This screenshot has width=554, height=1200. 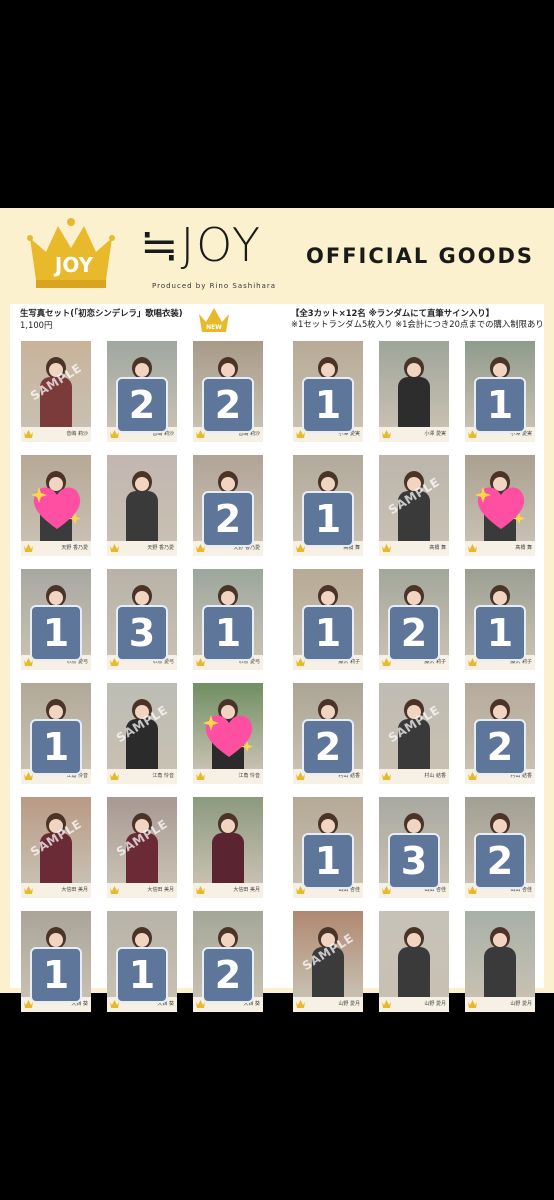 I want to click on new-crown-icon: NEW, so click(x=214, y=320).